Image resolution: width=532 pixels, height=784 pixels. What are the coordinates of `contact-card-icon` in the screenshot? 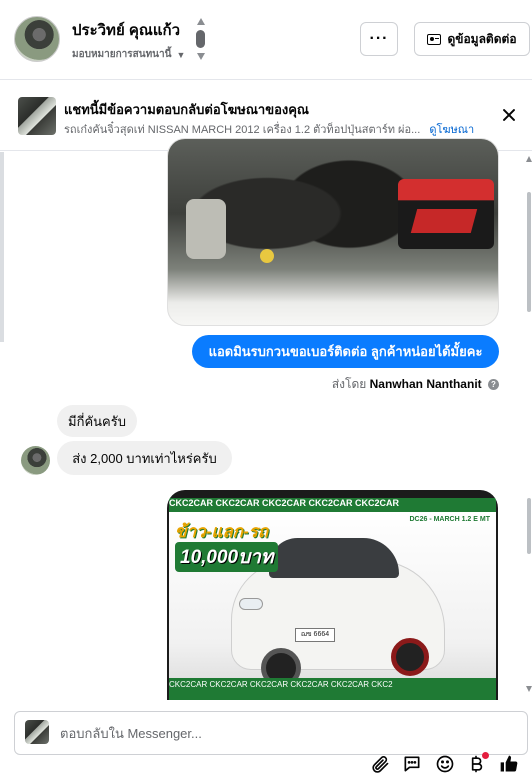 It's located at (434, 39).